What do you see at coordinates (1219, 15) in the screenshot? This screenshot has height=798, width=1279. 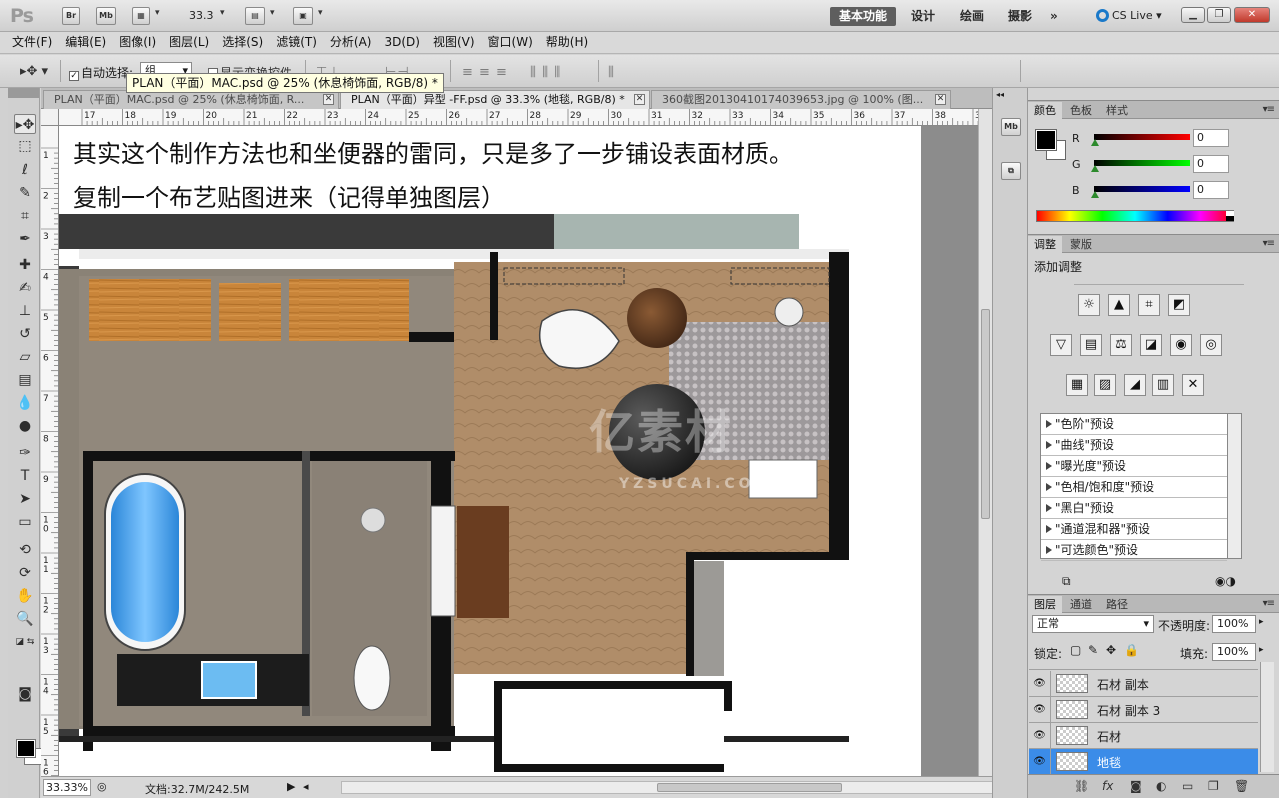 I see `restore-icon: ❐` at bounding box center [1219, 15].